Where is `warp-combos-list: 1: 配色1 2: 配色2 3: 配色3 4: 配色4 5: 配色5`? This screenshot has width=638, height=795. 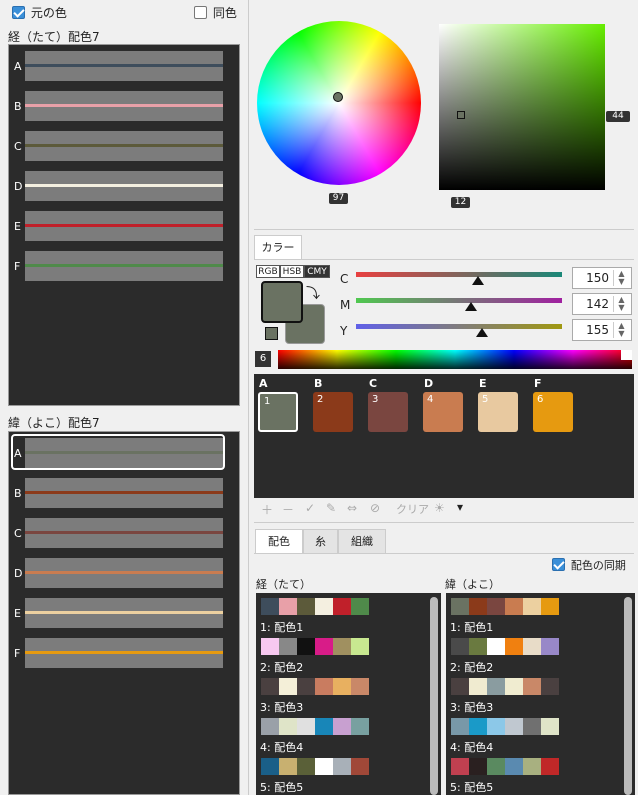
warp-combos-list: 1: 配色1 2: 配色2 3: 配色3 4: 配色4 5: 配色5 is located at coordinates (348, 694).